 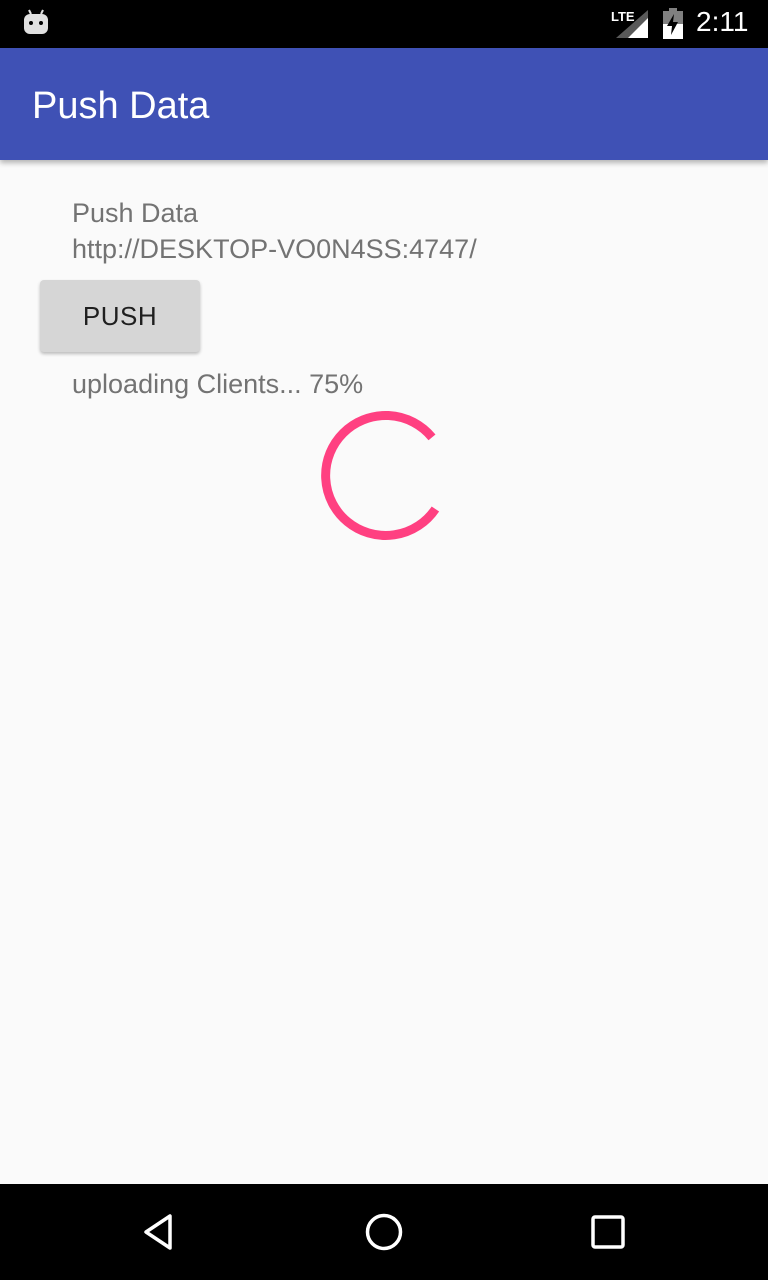 What do you see at coordinates (274, 249) in the screenshot?
I see `server-url-label: http://DESKTOP-VO0N4SS:4747/` at bounding box center [274, 249].